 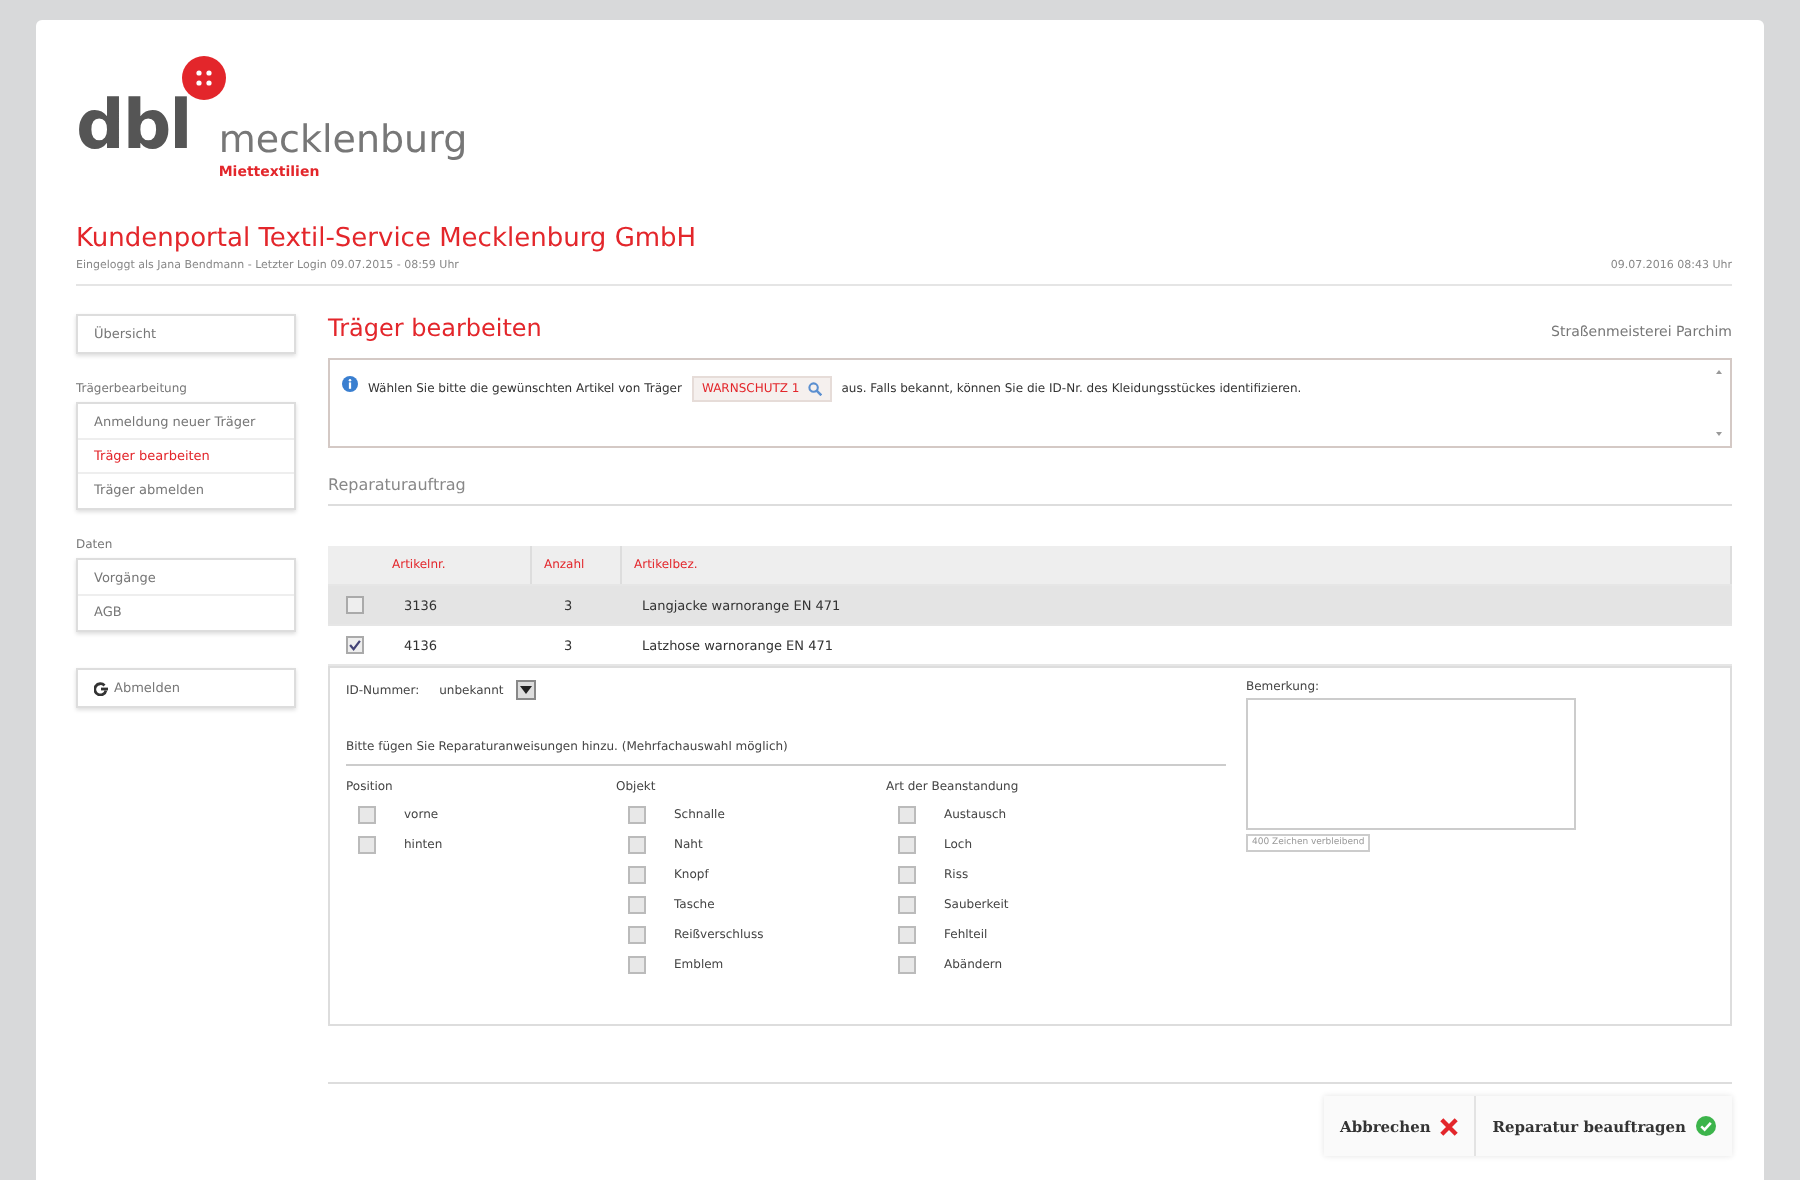 What do you see at coordinates (204, 78) in the screenshot?
I see `button-logo-icon` at bounding box center [204, 78].